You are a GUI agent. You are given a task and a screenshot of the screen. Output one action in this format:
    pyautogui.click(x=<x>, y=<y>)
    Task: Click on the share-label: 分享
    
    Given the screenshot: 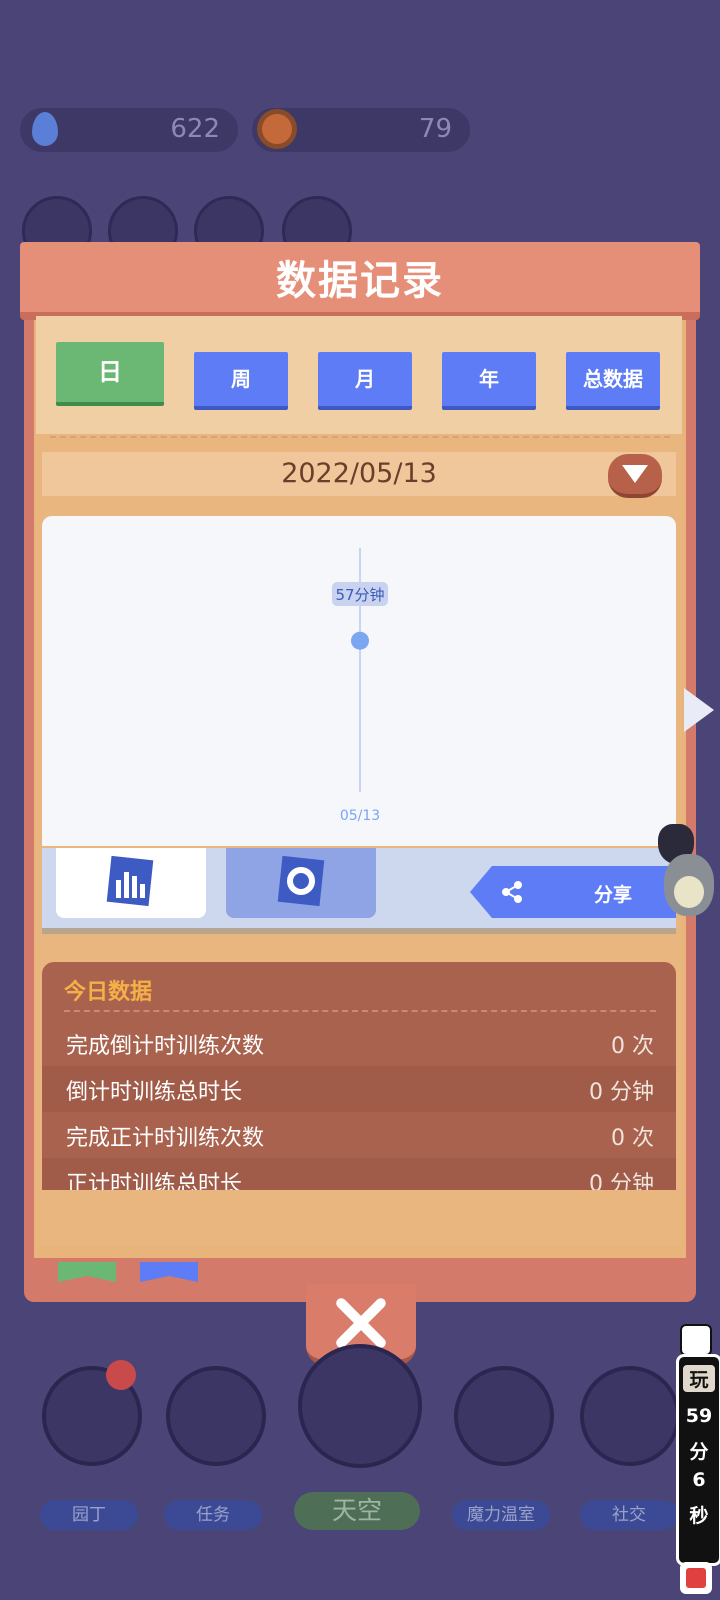 What is the action you would take?
    pyautogui.click(x=613, y=895)
    